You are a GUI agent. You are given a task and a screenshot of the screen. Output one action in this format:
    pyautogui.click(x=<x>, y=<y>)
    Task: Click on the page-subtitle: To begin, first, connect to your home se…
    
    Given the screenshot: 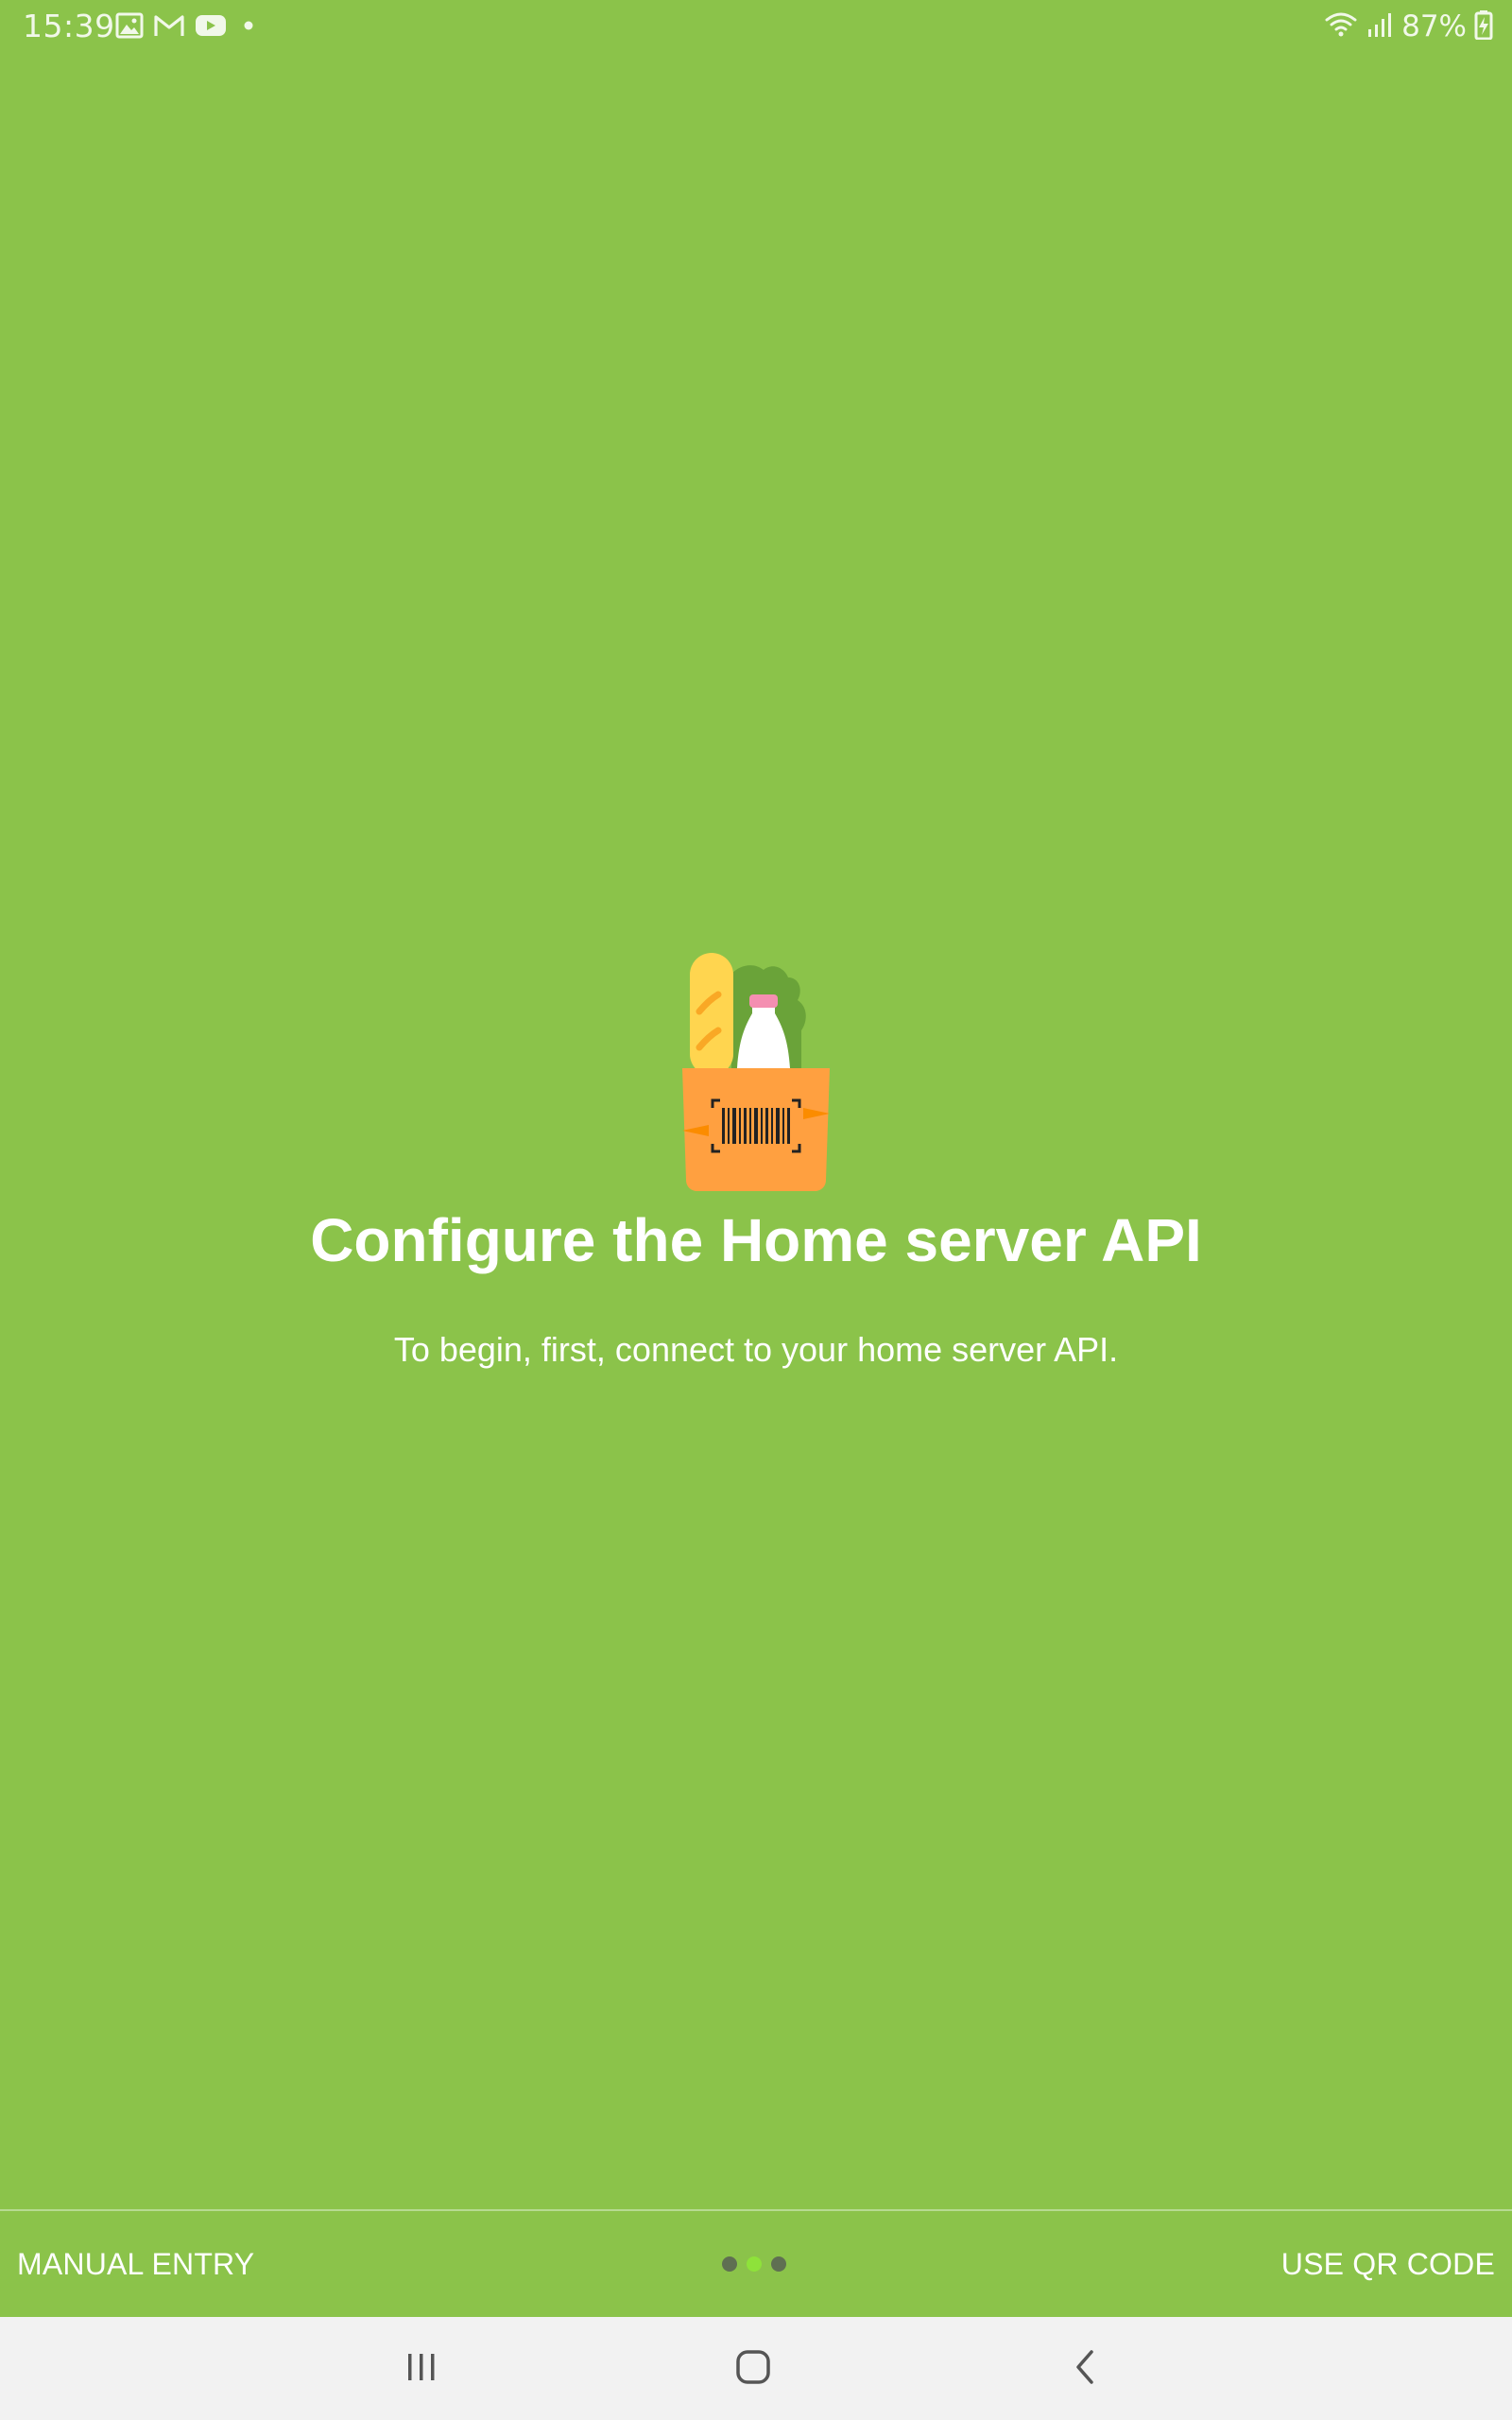 What is the action you would take?
    pyautogui.click(x=756, y=1349)
    